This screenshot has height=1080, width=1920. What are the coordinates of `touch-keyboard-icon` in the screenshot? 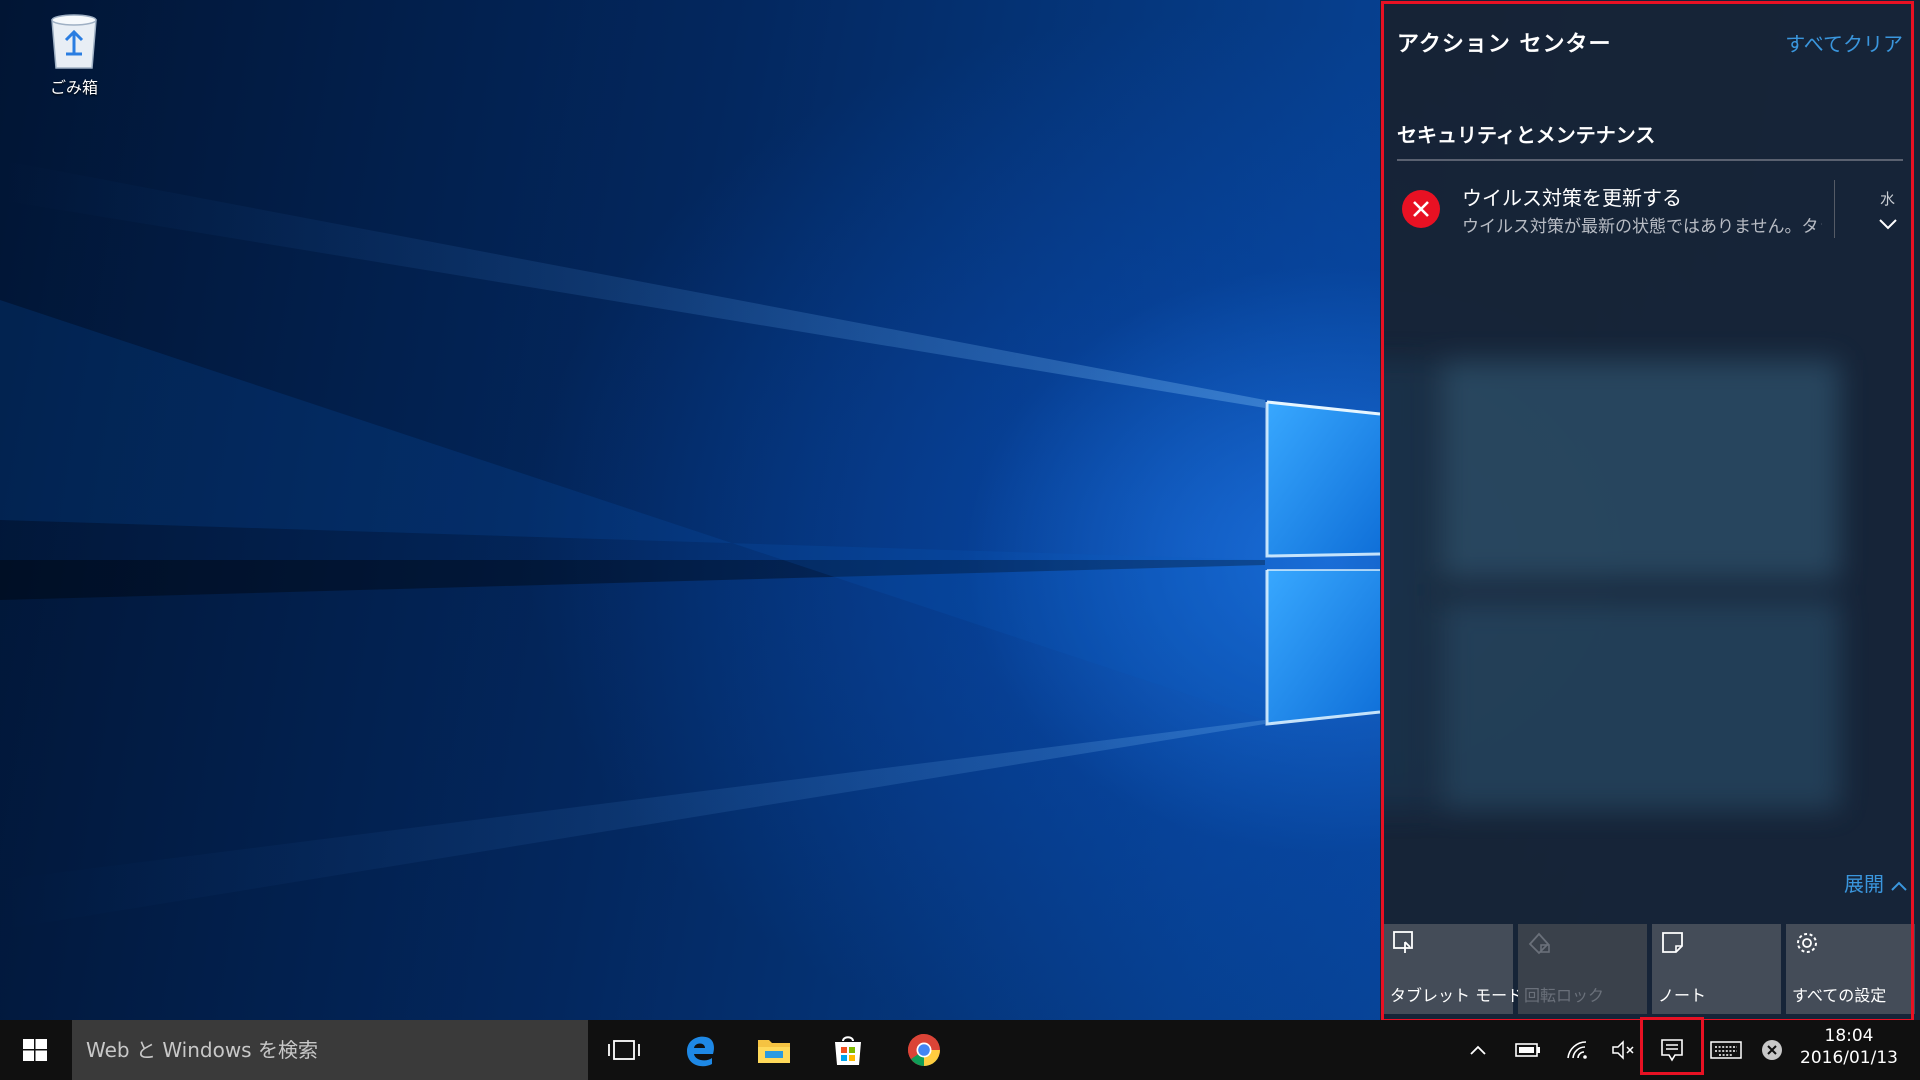 It's located at (1726, 1050).